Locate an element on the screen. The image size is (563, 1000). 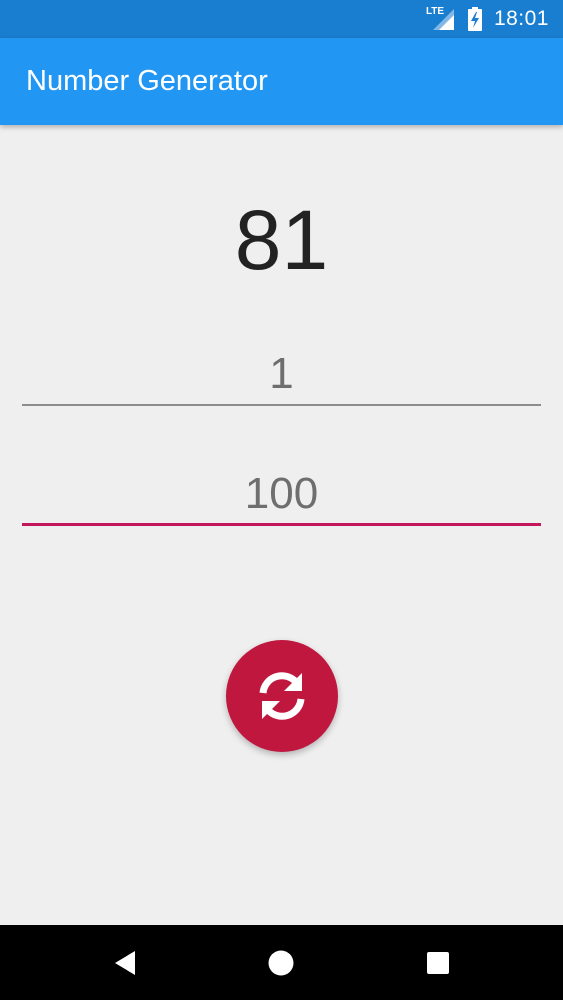
home-icon is located at coordinates (281, 962).